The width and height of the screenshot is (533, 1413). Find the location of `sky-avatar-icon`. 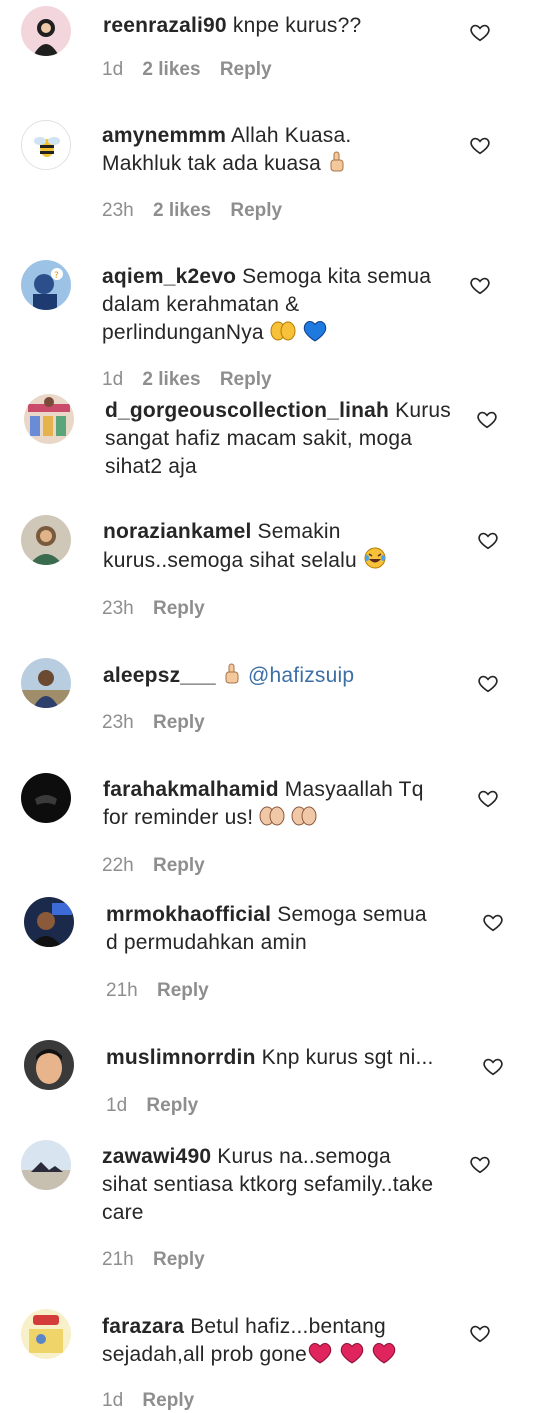

sky-avatar-icon is located at coordinates (46, 1165).